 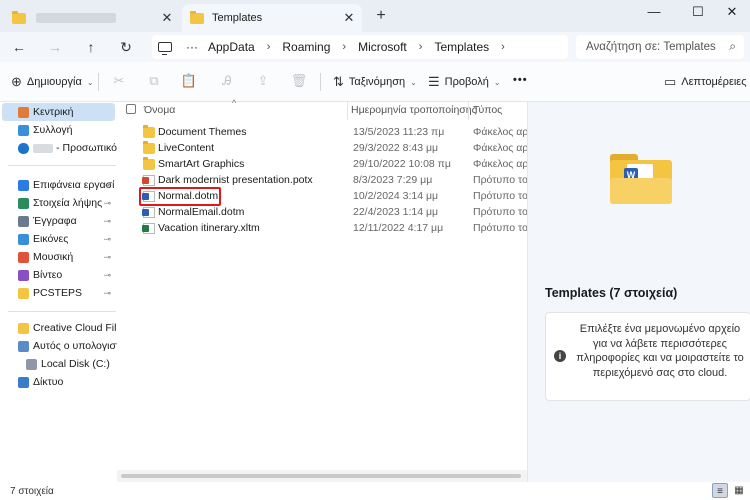 I want to click on horizontal-scrollbar, so click(x=322, y=476).